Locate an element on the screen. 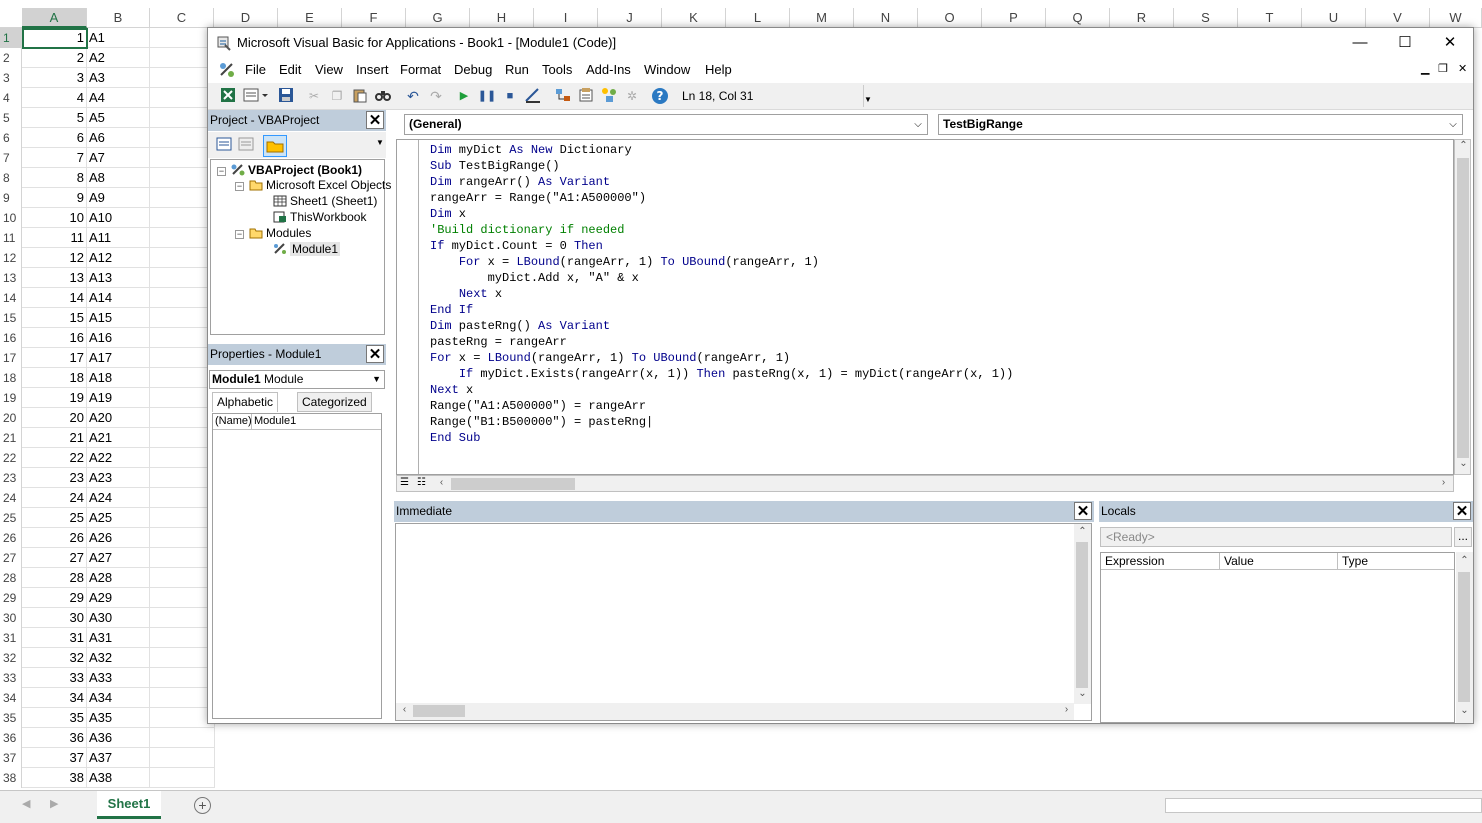 The height and width of the screenshot is (823, 1482). copy-icon: ❐ is located at coordinates (337, 96).